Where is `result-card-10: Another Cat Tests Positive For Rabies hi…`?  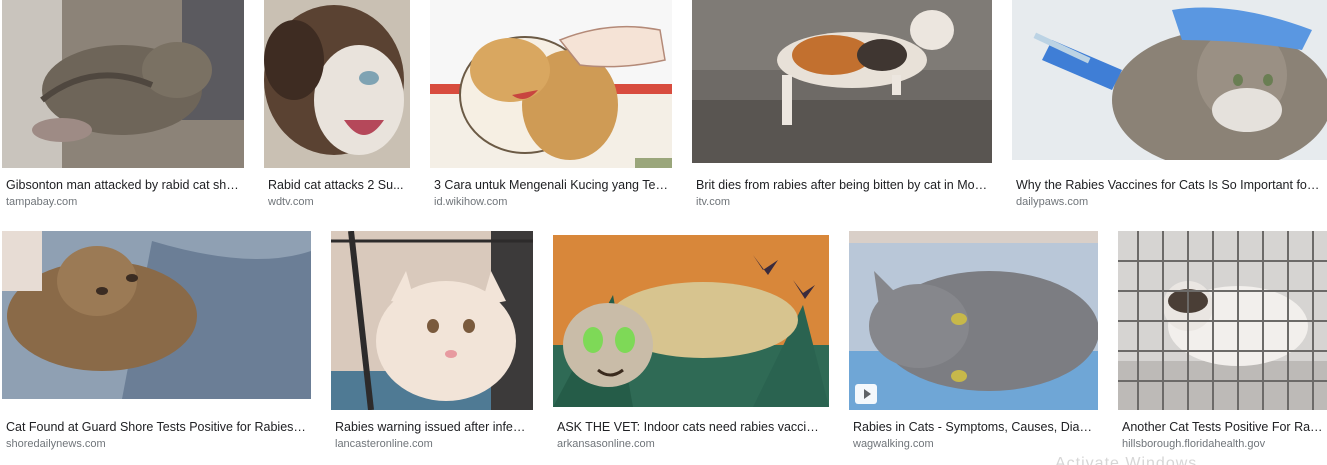 result-card-10: Another Cat Tests Positive For Rabies hi… is located at coordinates (1222, 343).